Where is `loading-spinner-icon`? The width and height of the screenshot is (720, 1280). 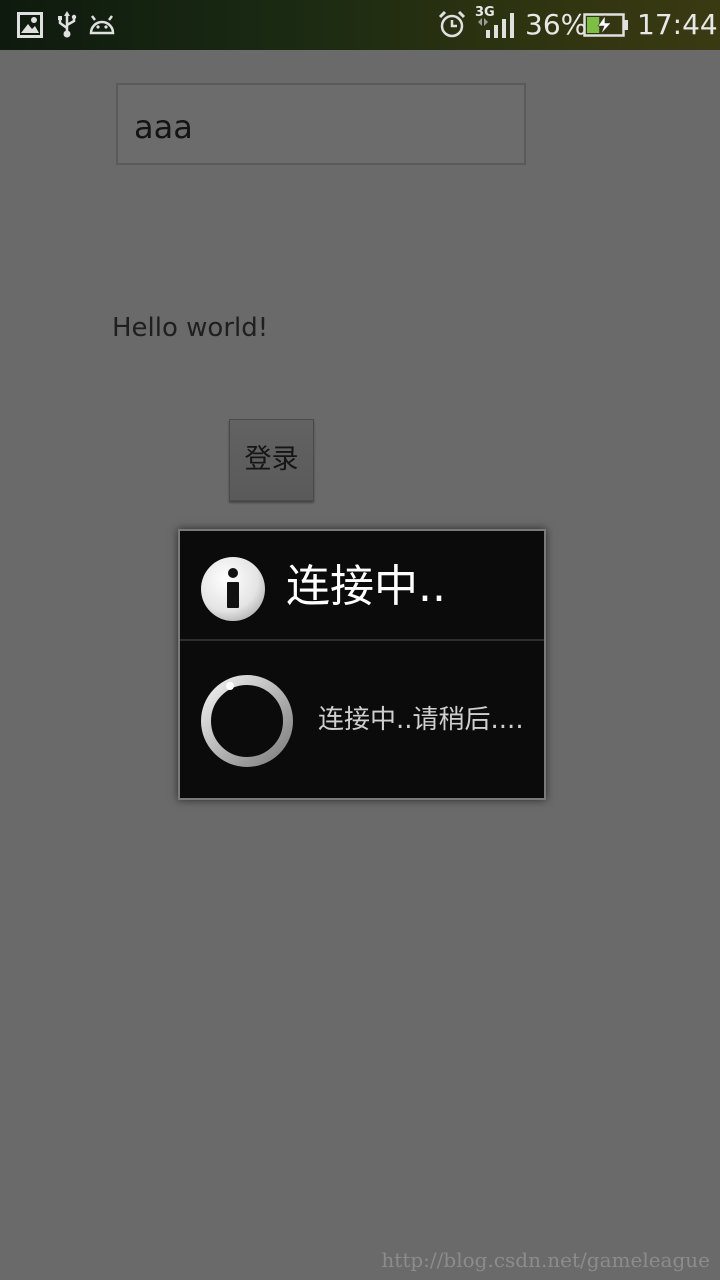 loading-spinner-icon is located at coordinates (247, 723).